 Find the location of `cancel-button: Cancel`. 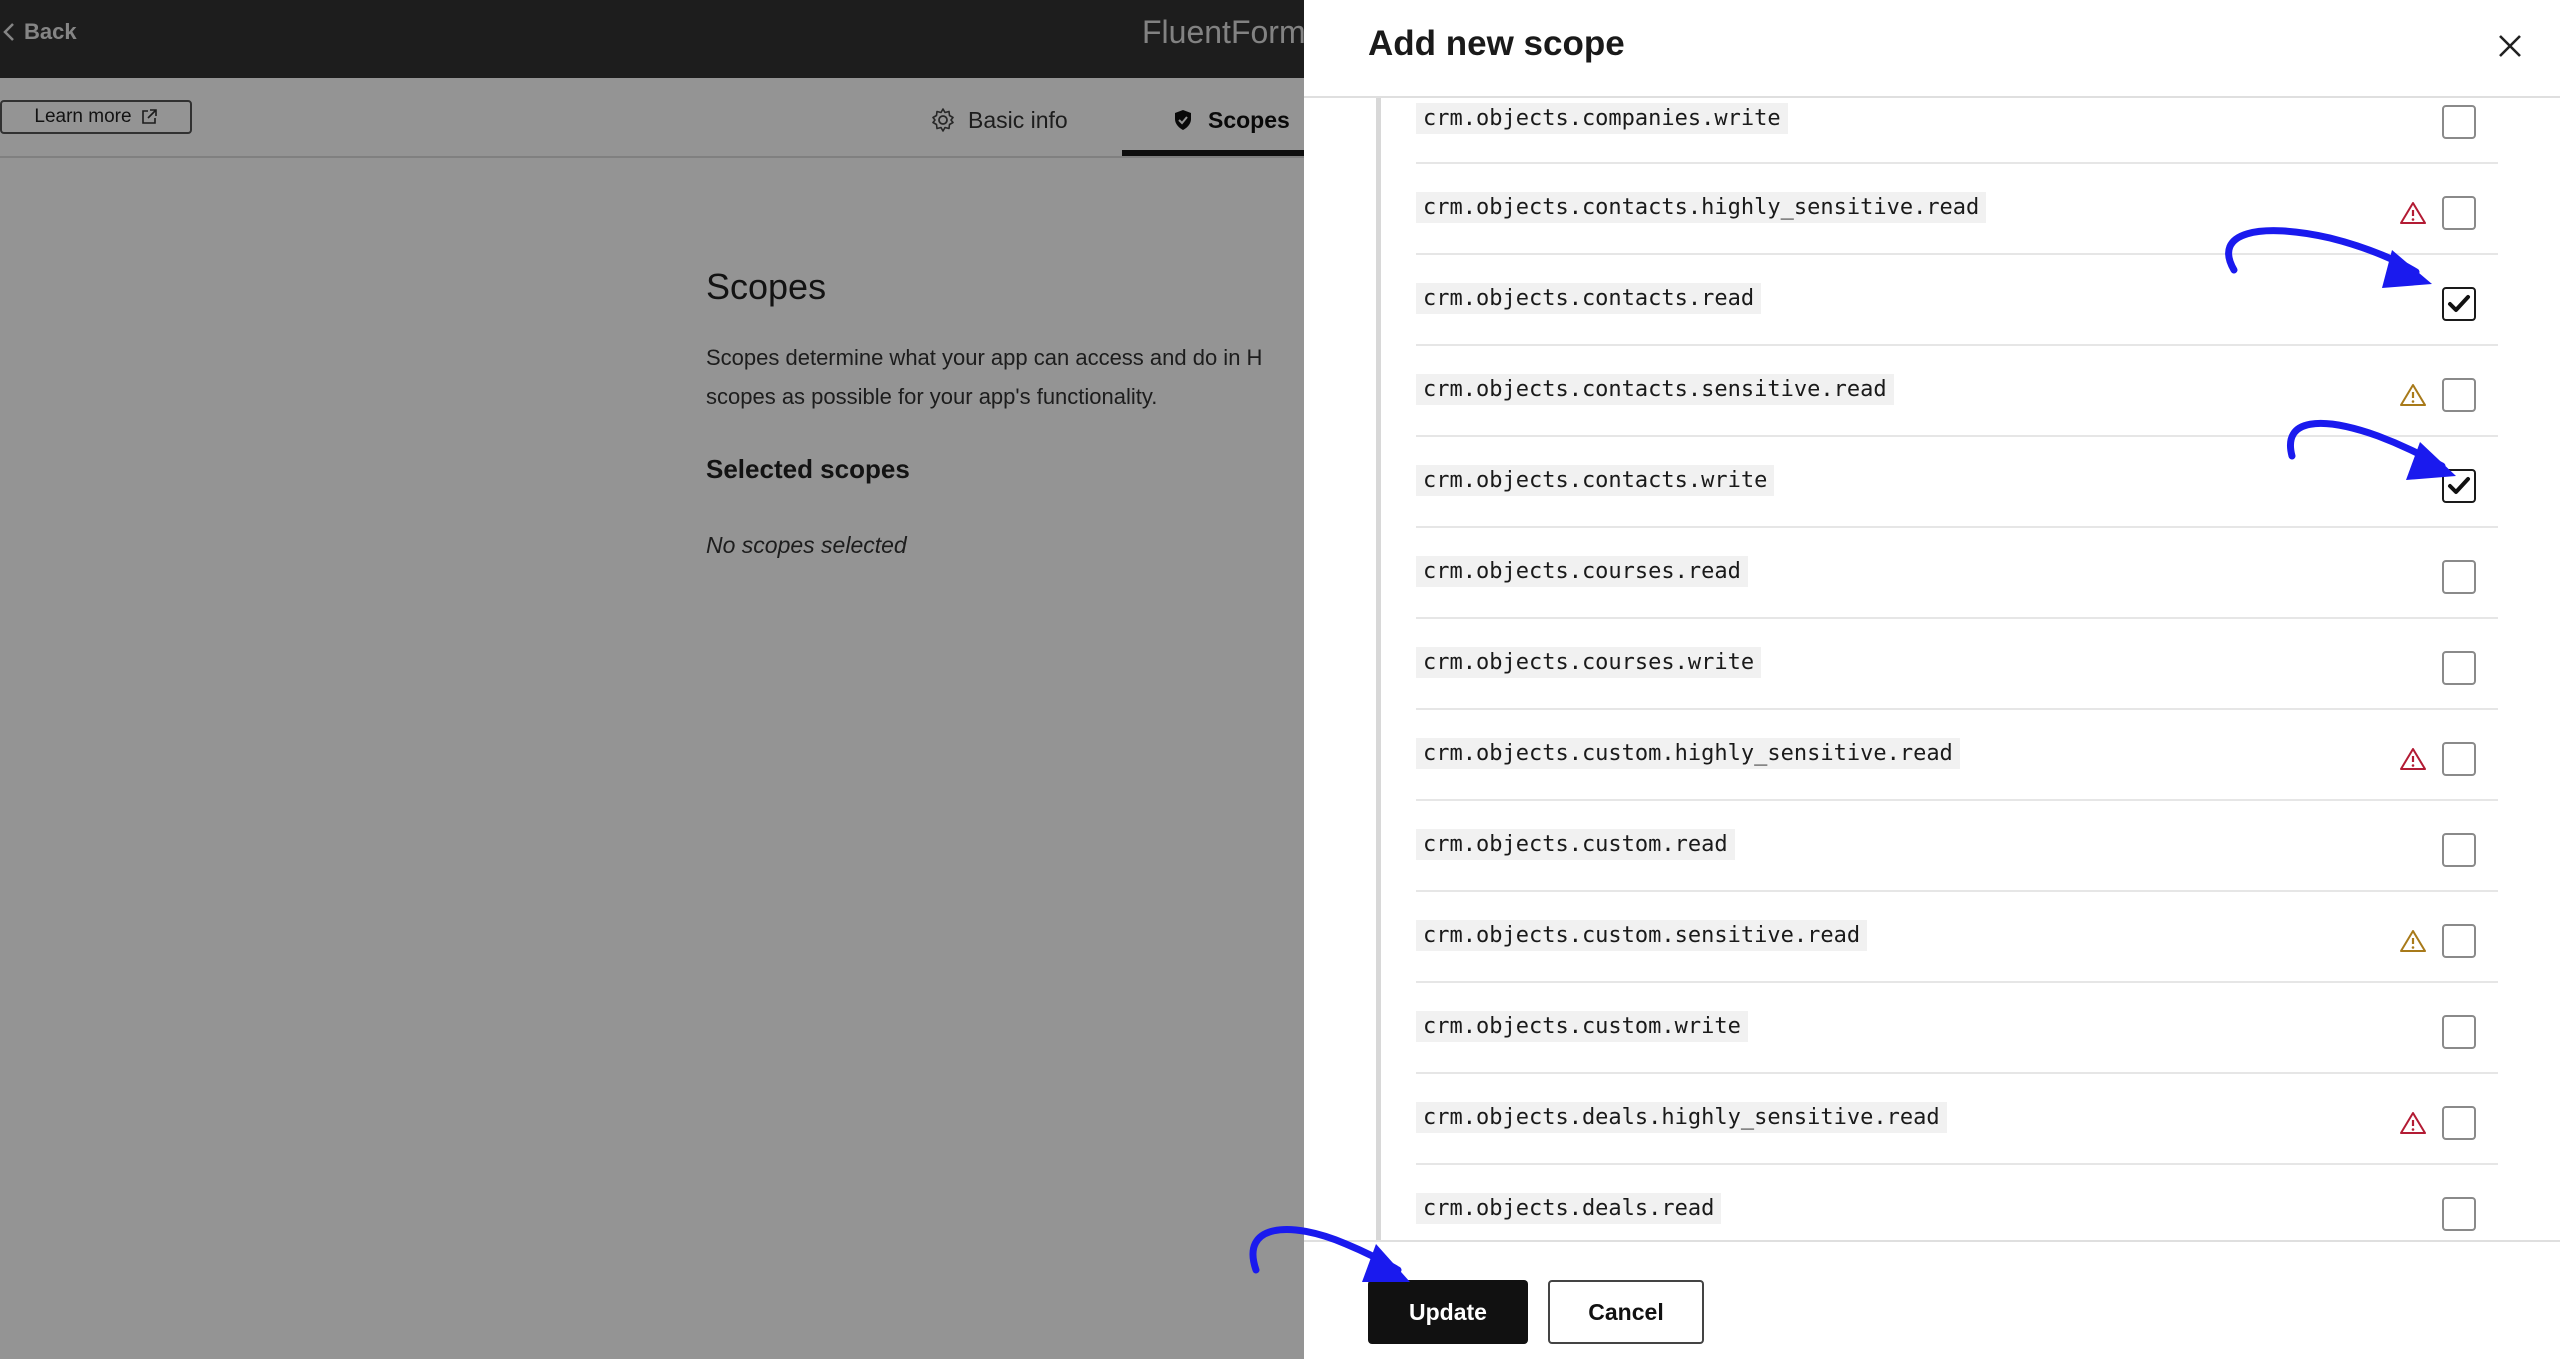

cancel-button: Cancel is located at coordinates (1626, 1312).